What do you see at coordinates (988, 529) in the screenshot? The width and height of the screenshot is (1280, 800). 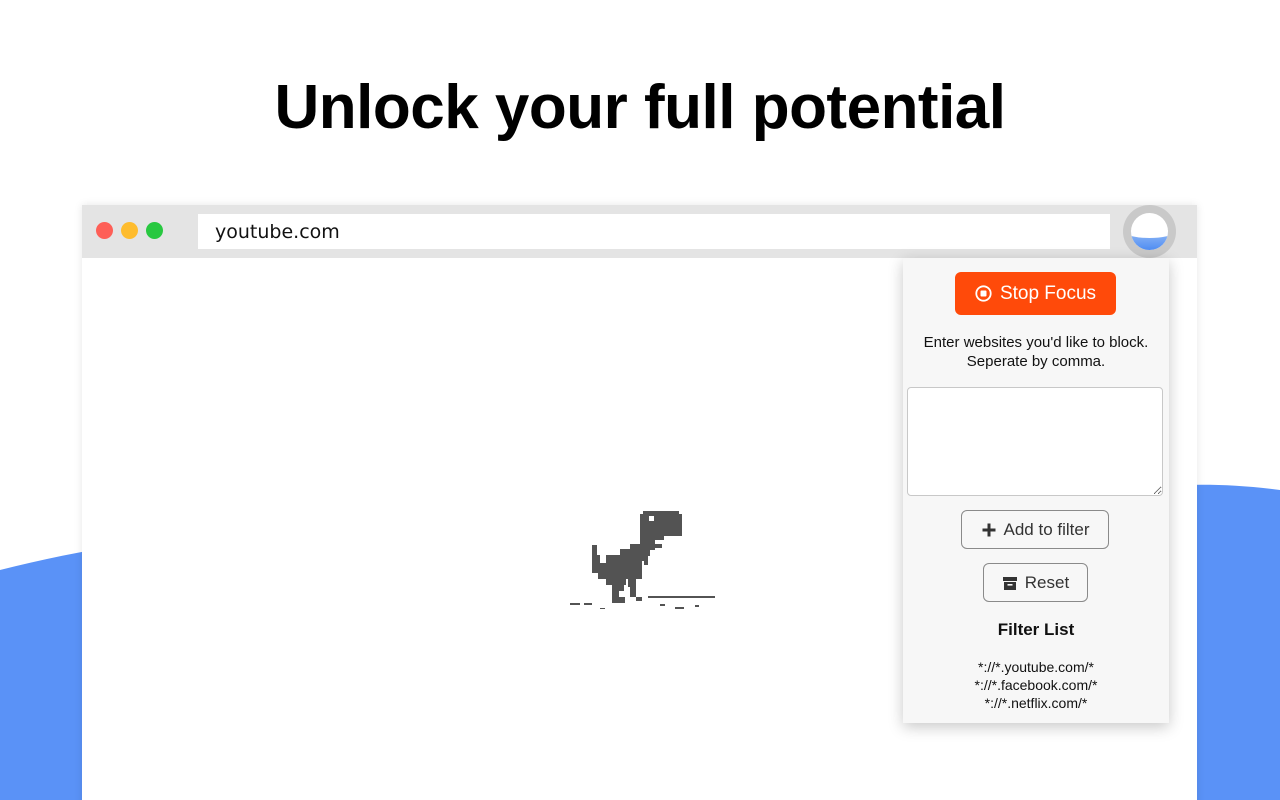 I see `plus-icon` at bounding box center [988, 529].